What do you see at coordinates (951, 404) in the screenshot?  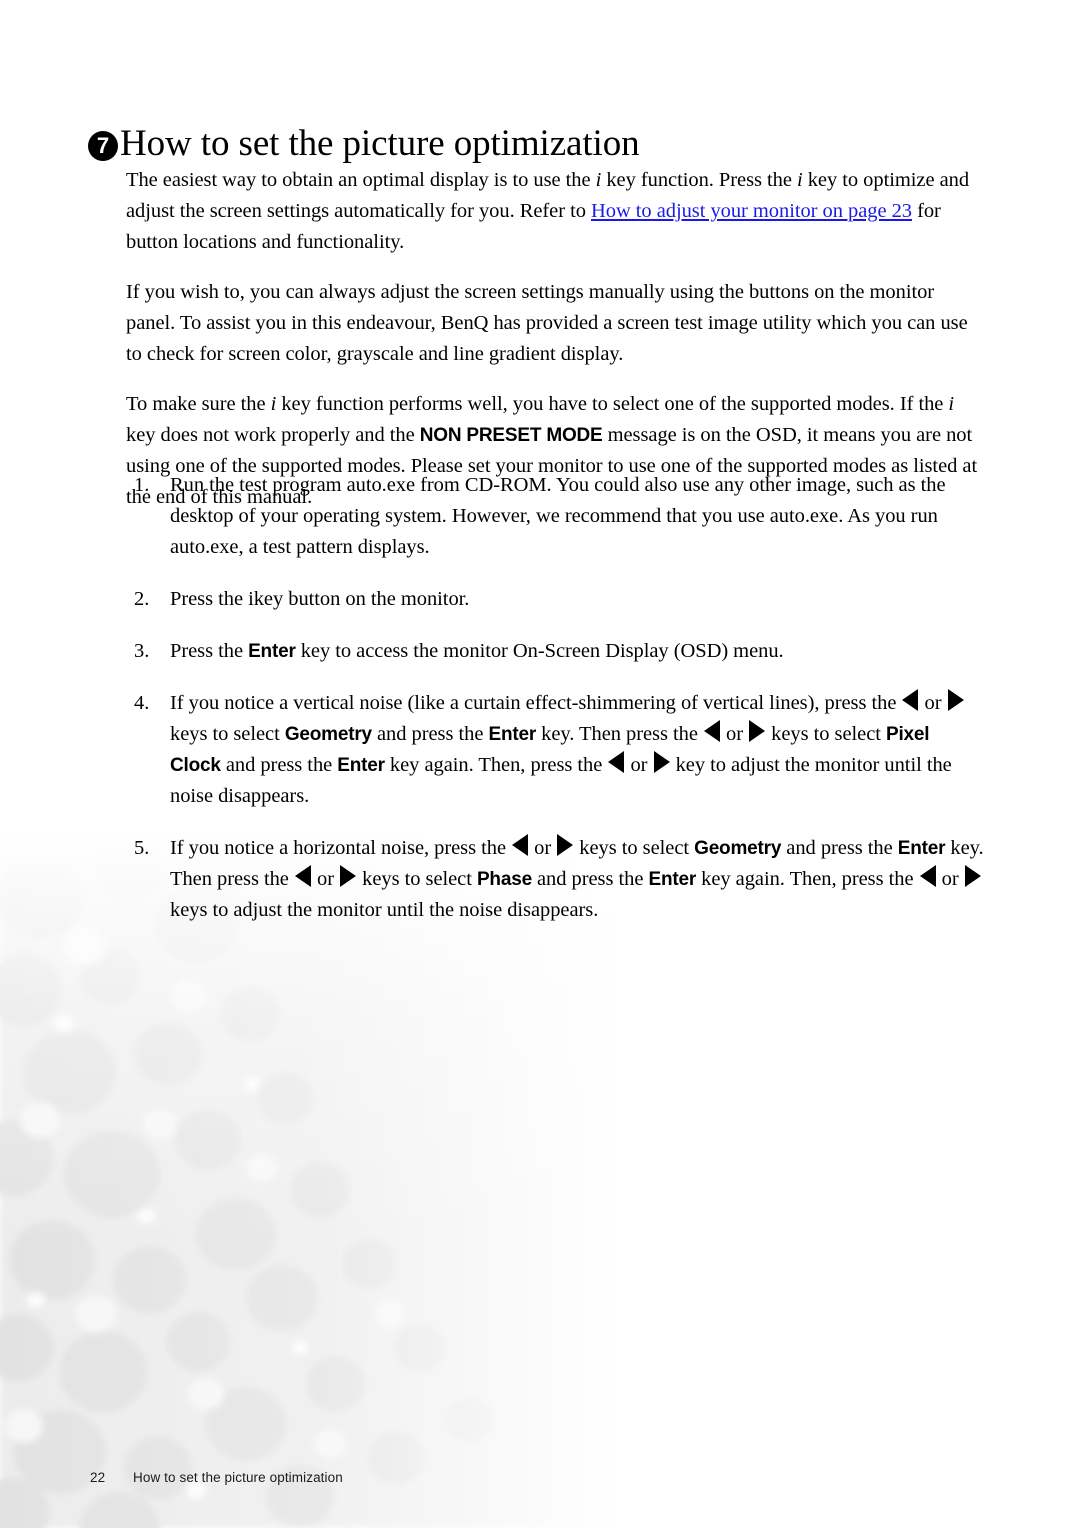 I see `p3-ikey-italic-2: i` at bounding box center [951, 404].